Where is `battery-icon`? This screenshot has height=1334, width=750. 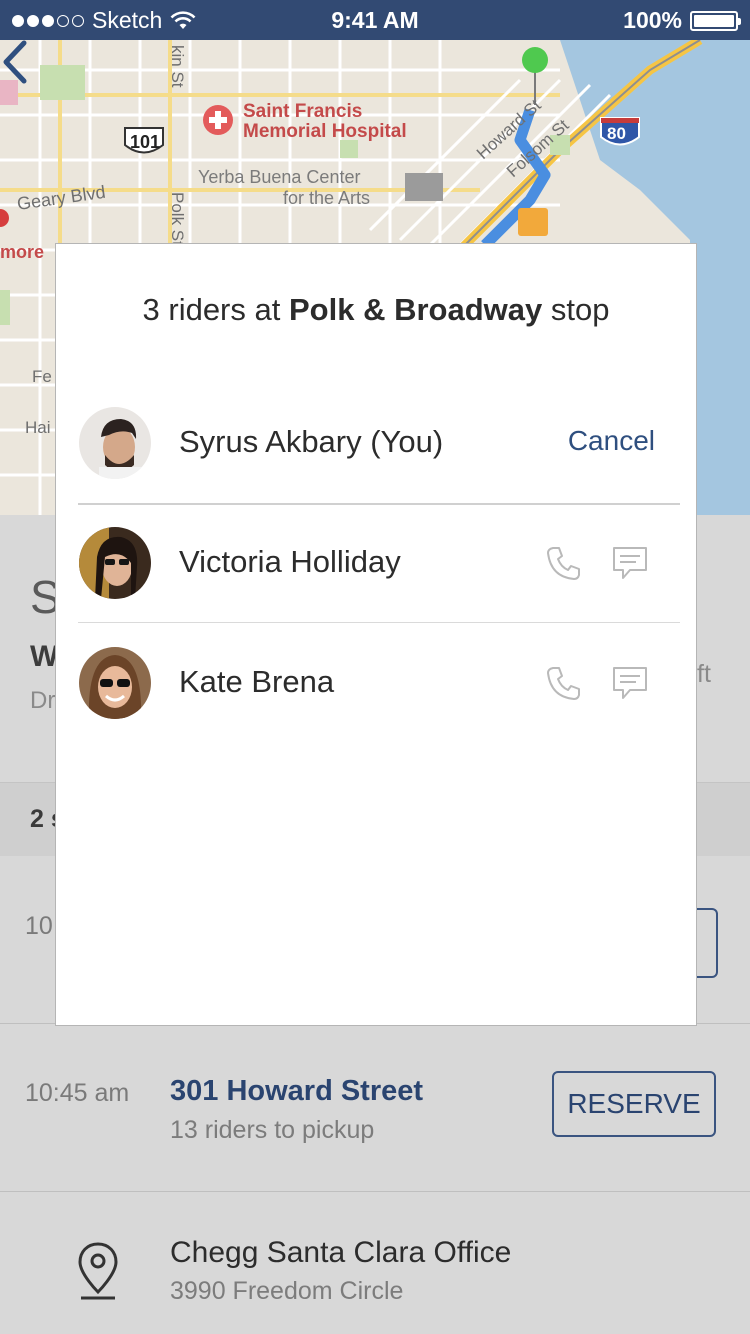
battery-icon is located at coordinates (715, 20).